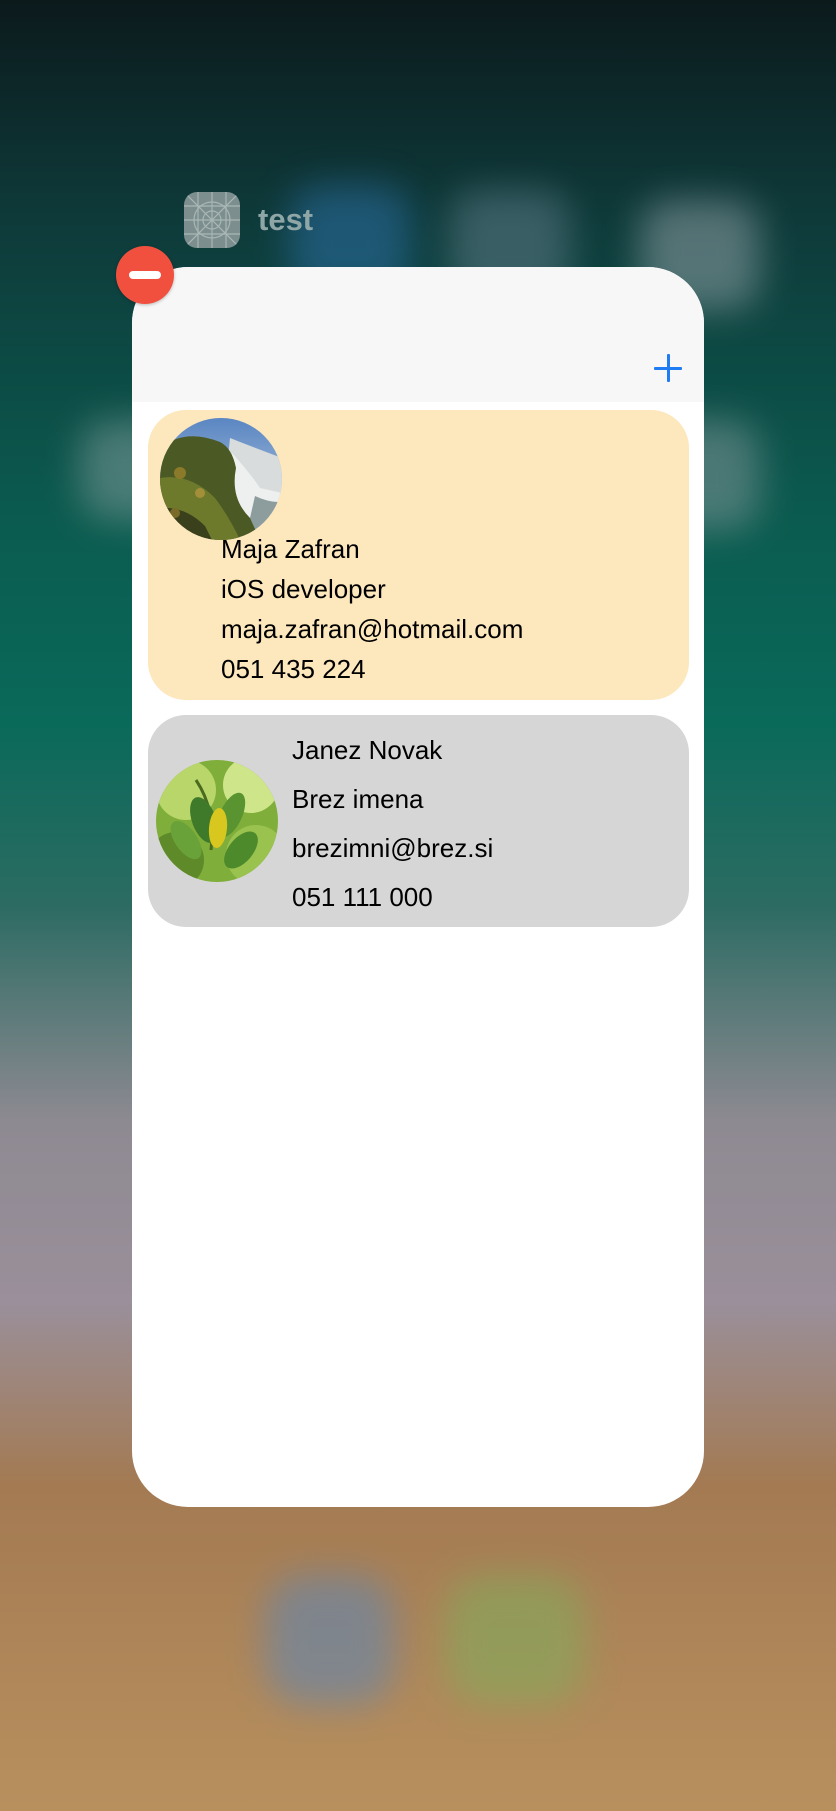 This screenshot has width=836, height=1811. I want to click on contact-email: maja.zafran@hotmail.com, so click(372, 629).